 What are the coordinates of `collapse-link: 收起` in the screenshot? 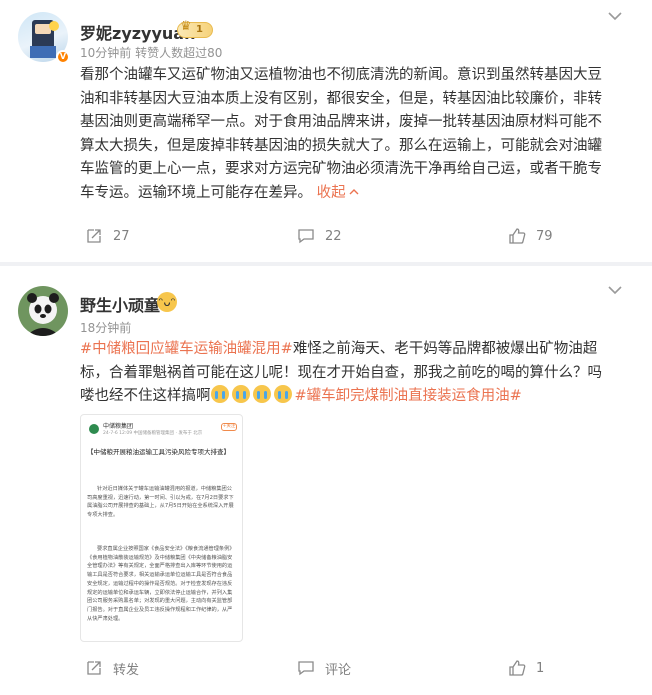 It's located at (338, 193).